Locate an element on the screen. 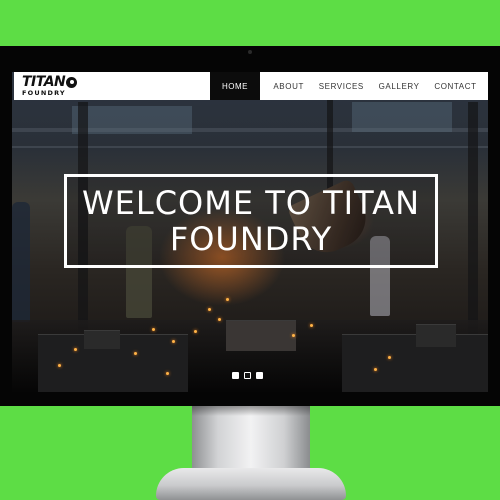  background-pillar is located at coordinates (473, 222).